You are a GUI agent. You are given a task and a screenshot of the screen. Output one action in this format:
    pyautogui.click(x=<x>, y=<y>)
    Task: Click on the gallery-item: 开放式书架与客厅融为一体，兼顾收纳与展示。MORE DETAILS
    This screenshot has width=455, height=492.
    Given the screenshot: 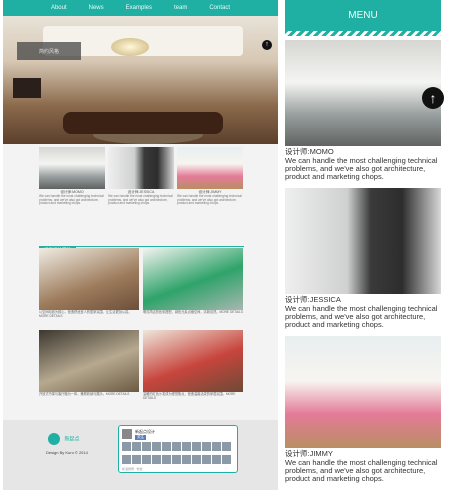 What is the action you would take?
    pyautogui.click(x=89, y=369)
    